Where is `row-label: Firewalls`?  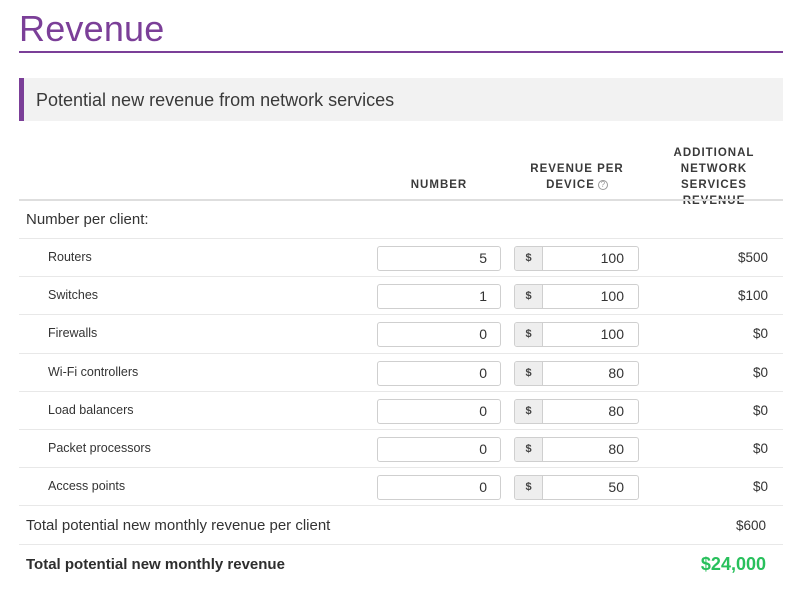 row-label: Firewalls is located at coordinates (73, 333).